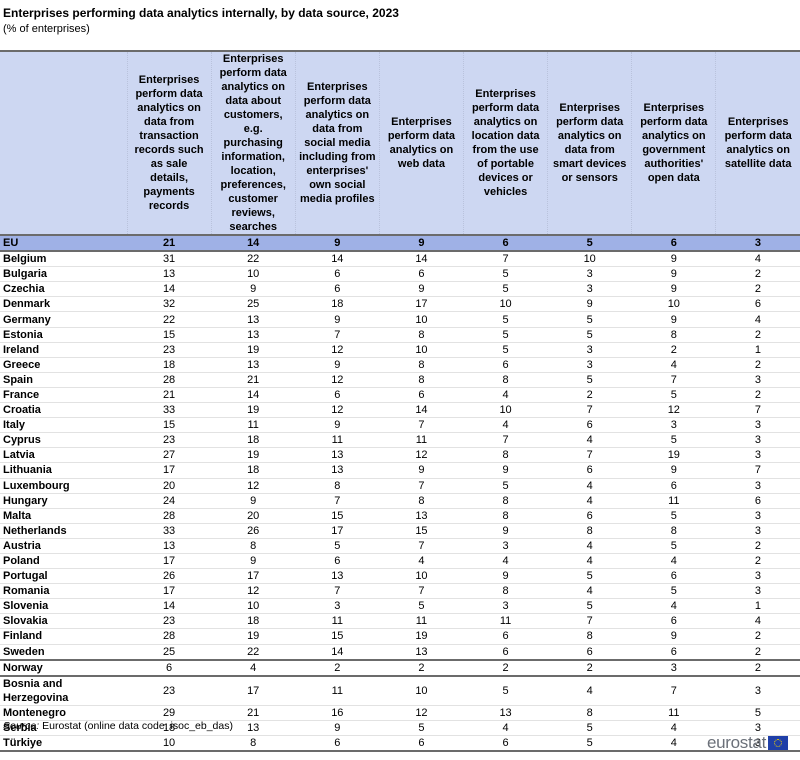 The image size is (800, 760). I want to click on table-row: Finland 28 19 15 19 6 8 9 2, so click(400, 636).